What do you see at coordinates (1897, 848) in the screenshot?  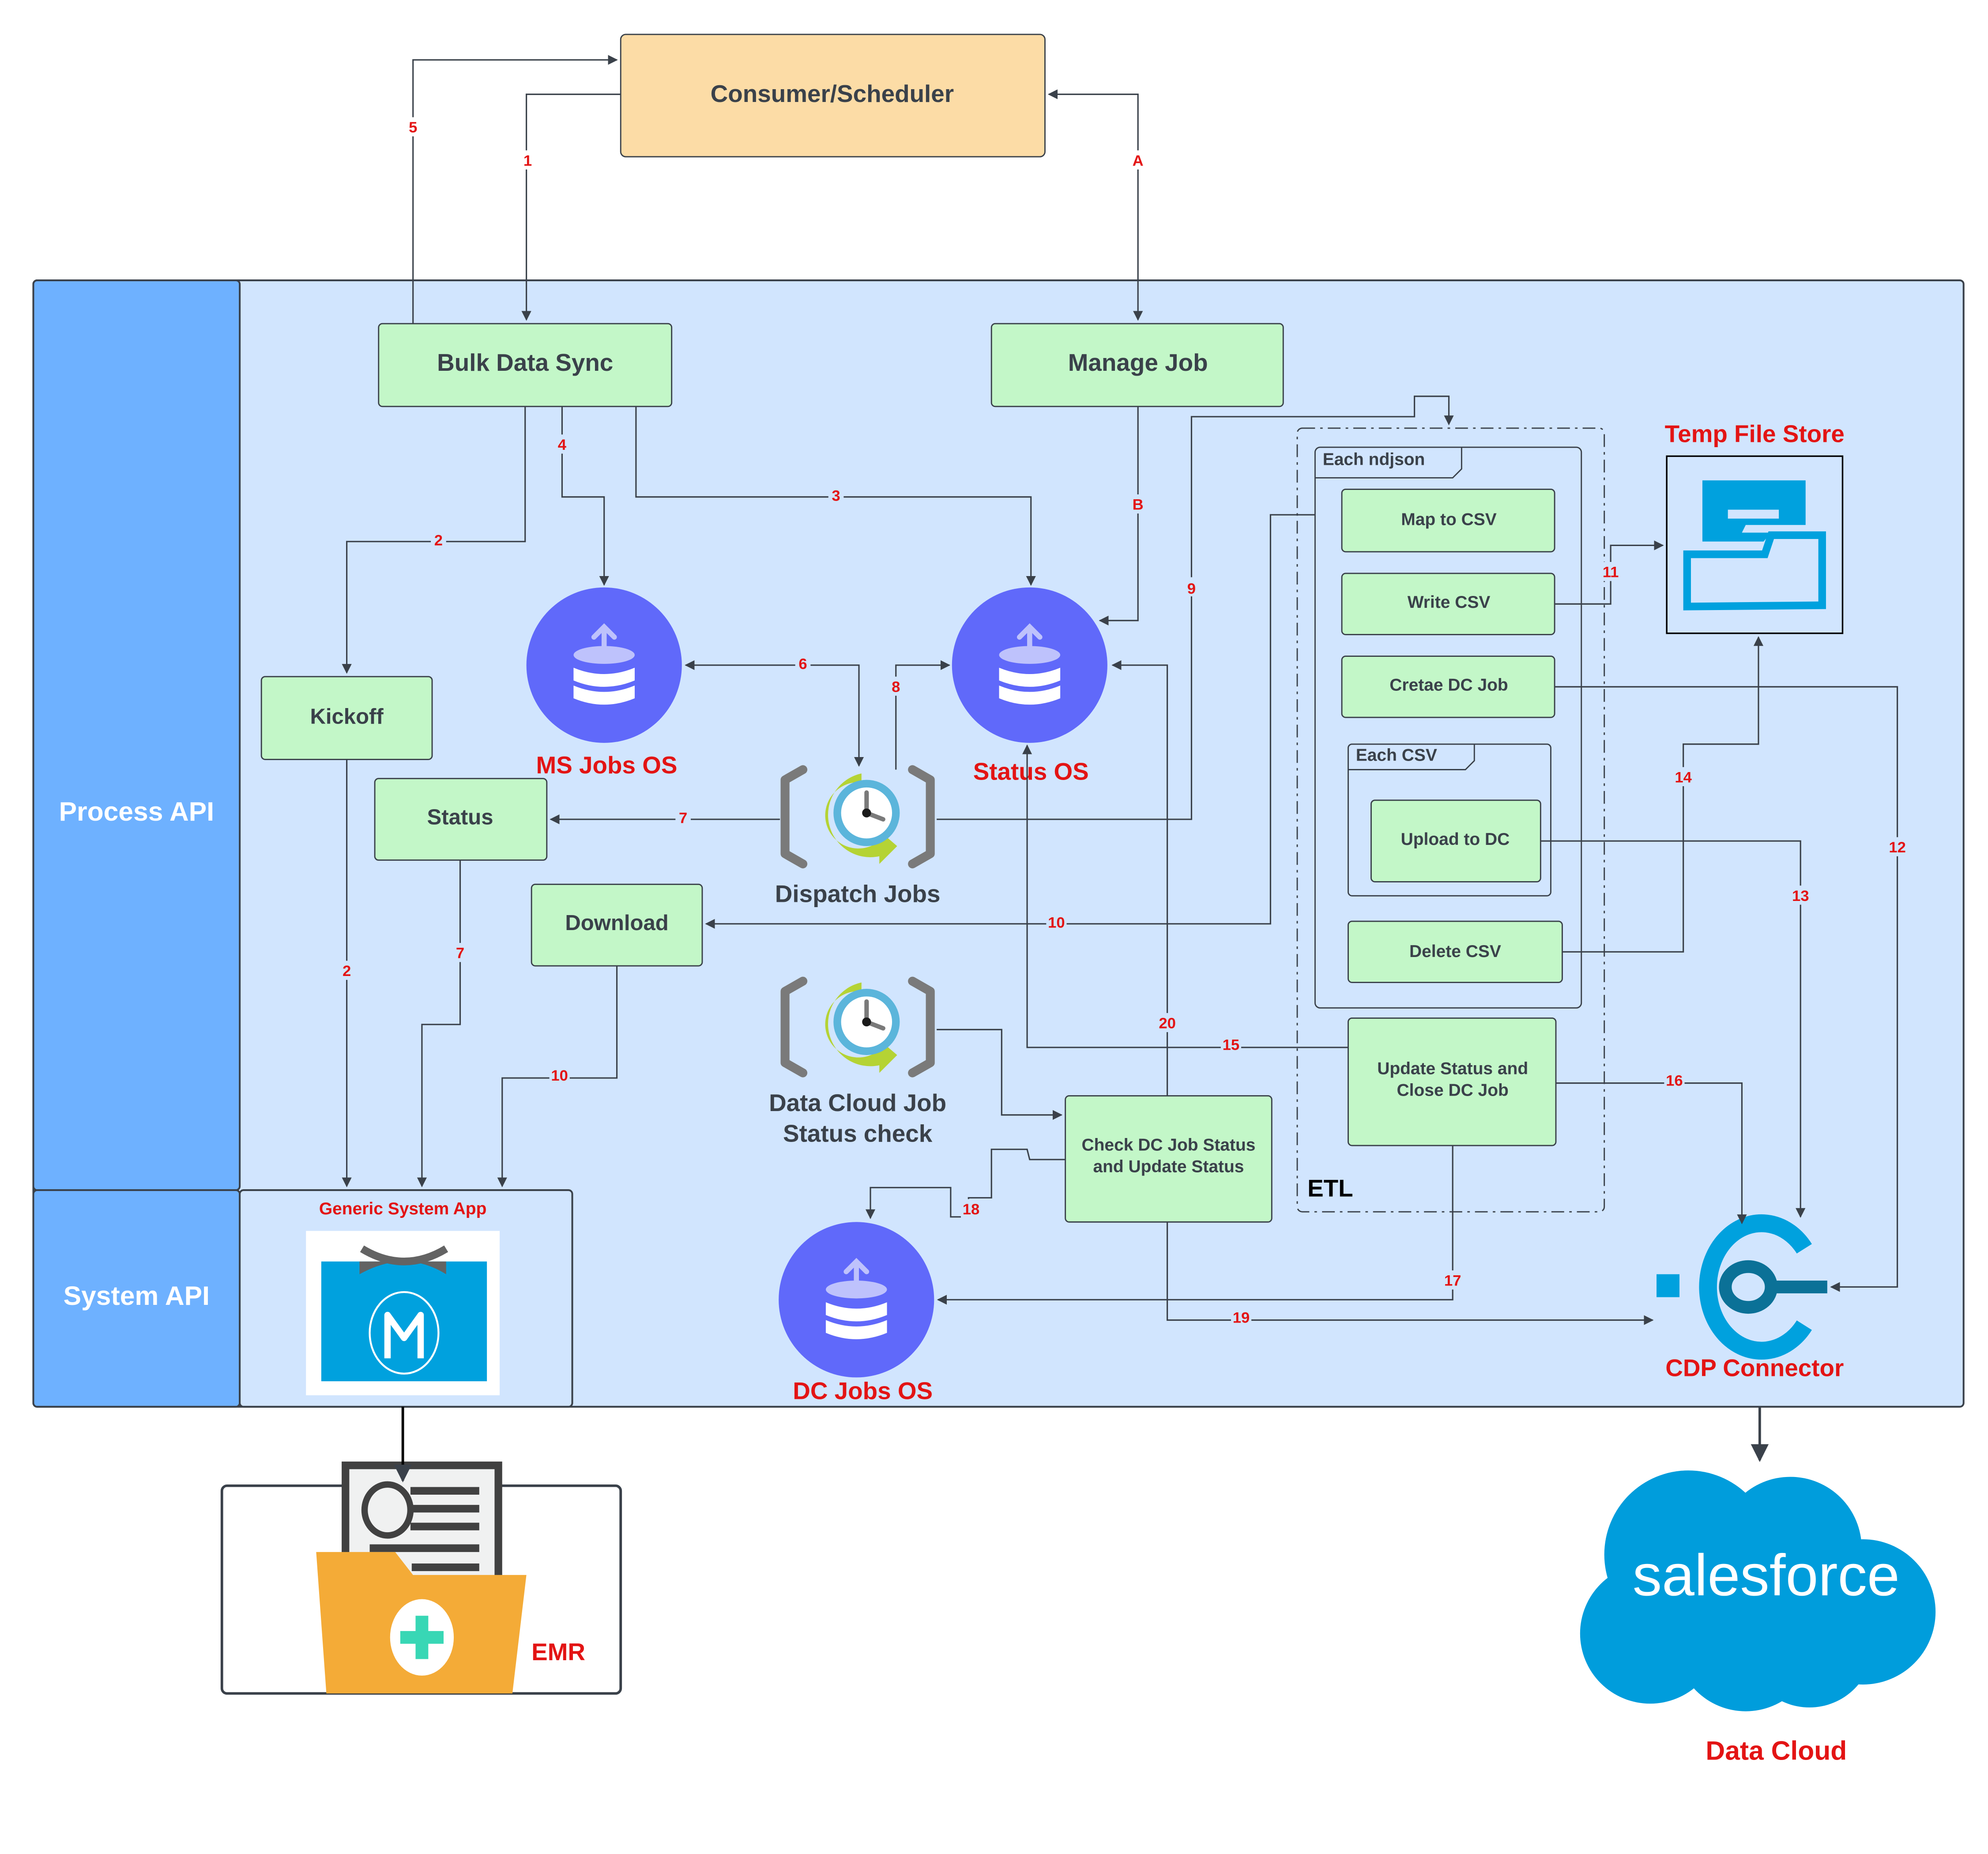 I see `edge-label-12: 12` at bounding box center [1897, 848].